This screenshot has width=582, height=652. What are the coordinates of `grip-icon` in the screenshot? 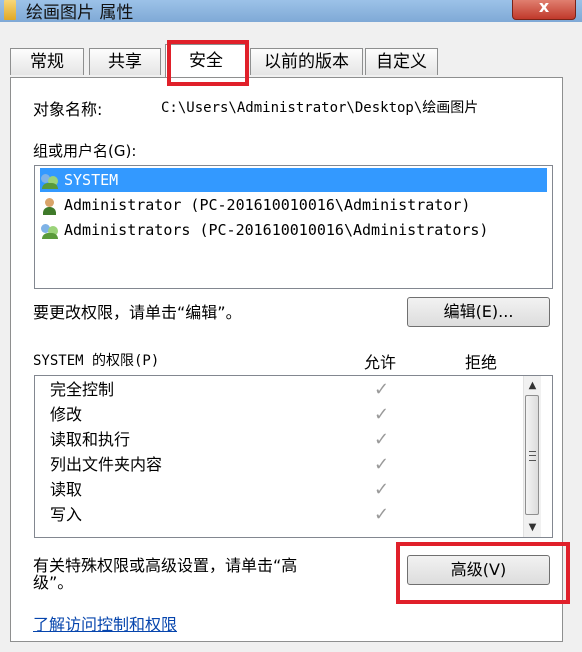 It's located at (532, 456).